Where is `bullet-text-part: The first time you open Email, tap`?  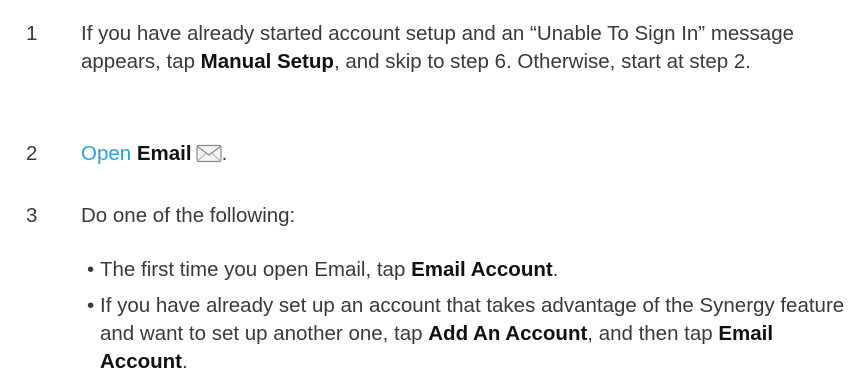
bullet-text-part: The first time you open Email, tap is located at coordinates (256, 269).